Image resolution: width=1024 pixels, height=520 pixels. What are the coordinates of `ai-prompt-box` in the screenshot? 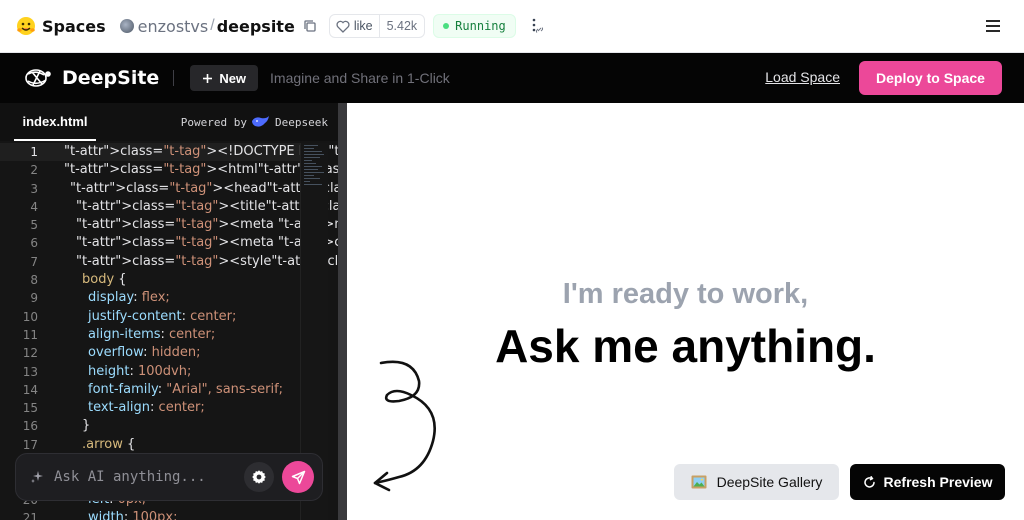 It's located at (169, 477).